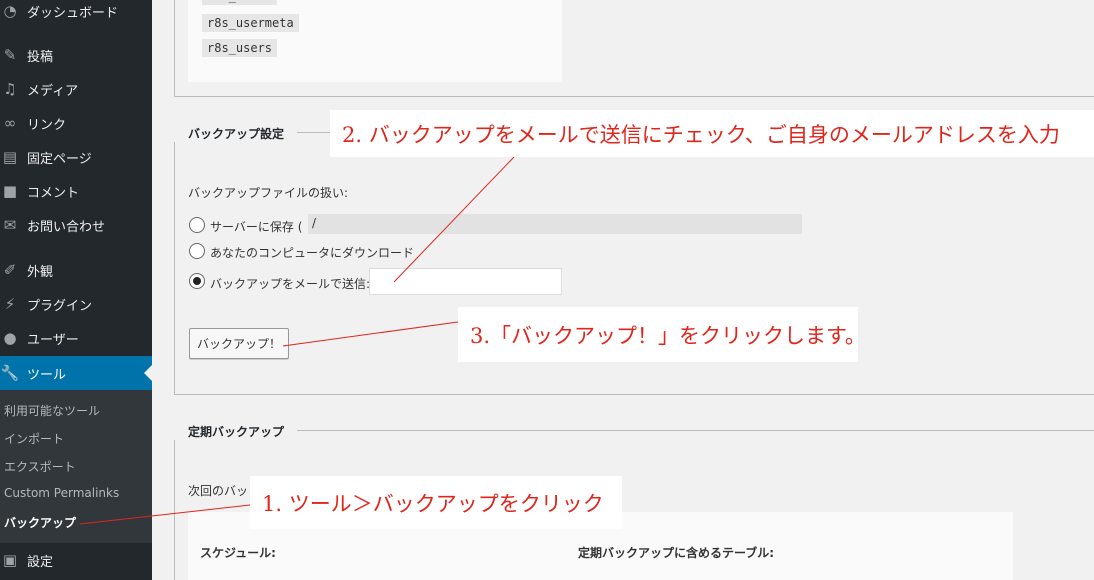  I want to click on menu-label: メディア, so click(53, 91).